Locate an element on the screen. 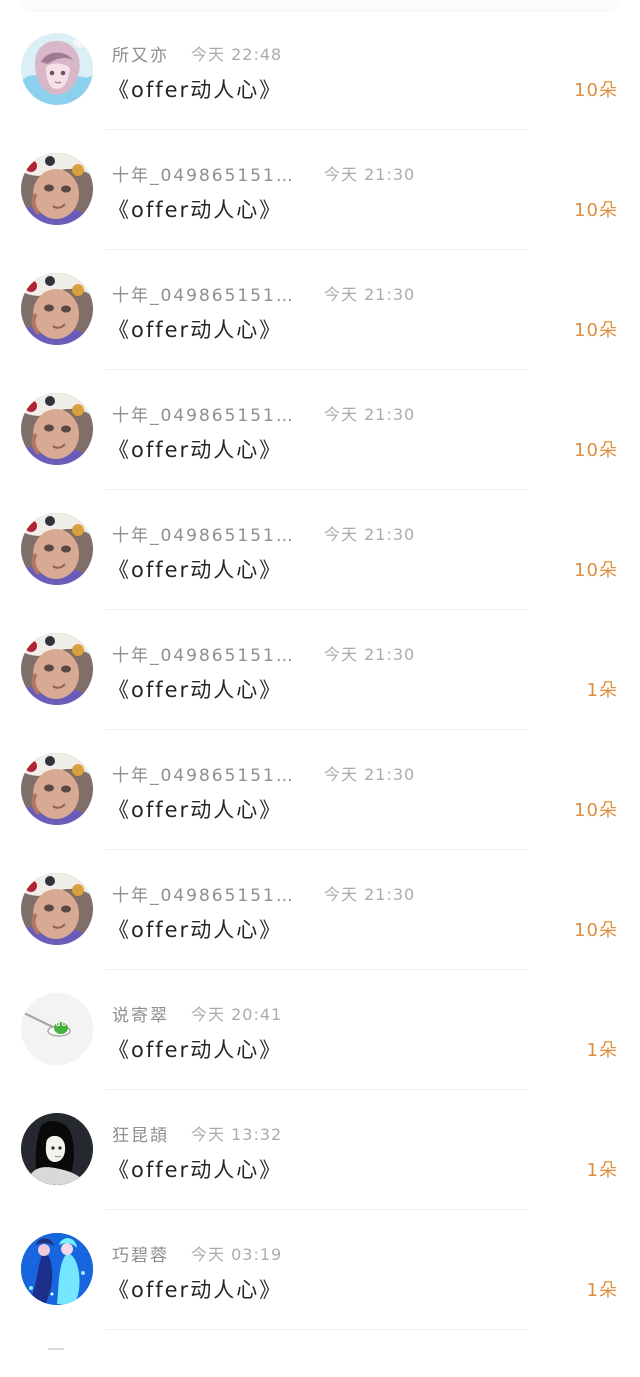 This screenshot has width=640, height=1377. frog-spoon-avatar is located at coordinates (57, 1029).